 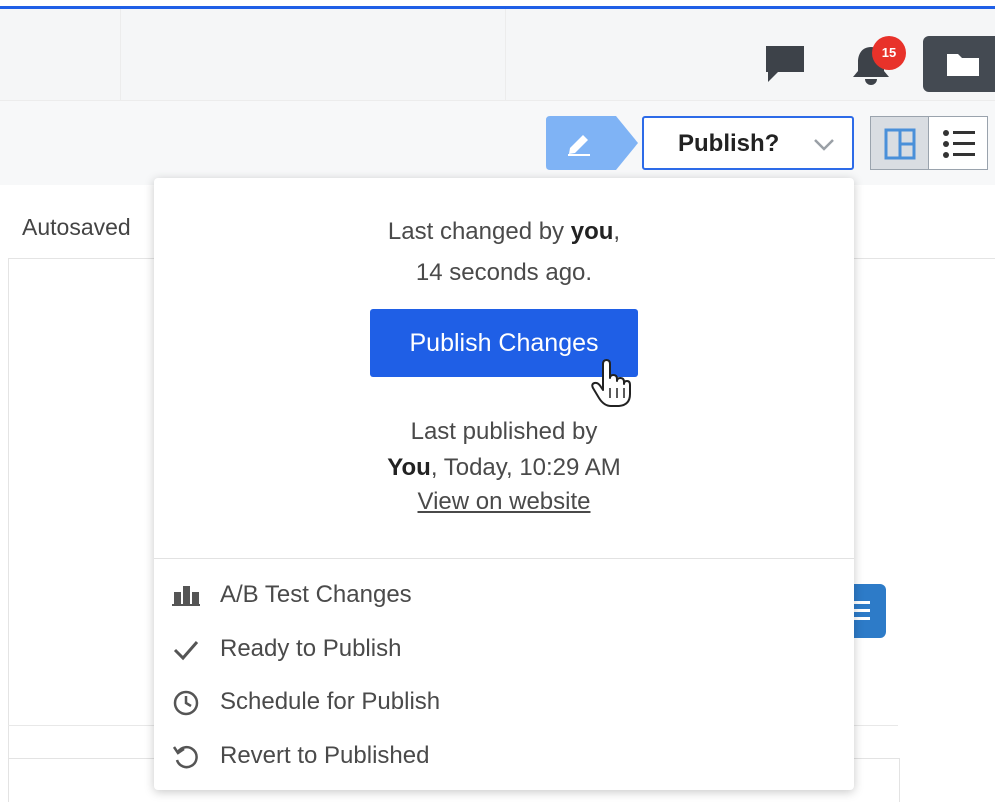 I want to click on hand-cursor-icon, so click(x=611, y=383).